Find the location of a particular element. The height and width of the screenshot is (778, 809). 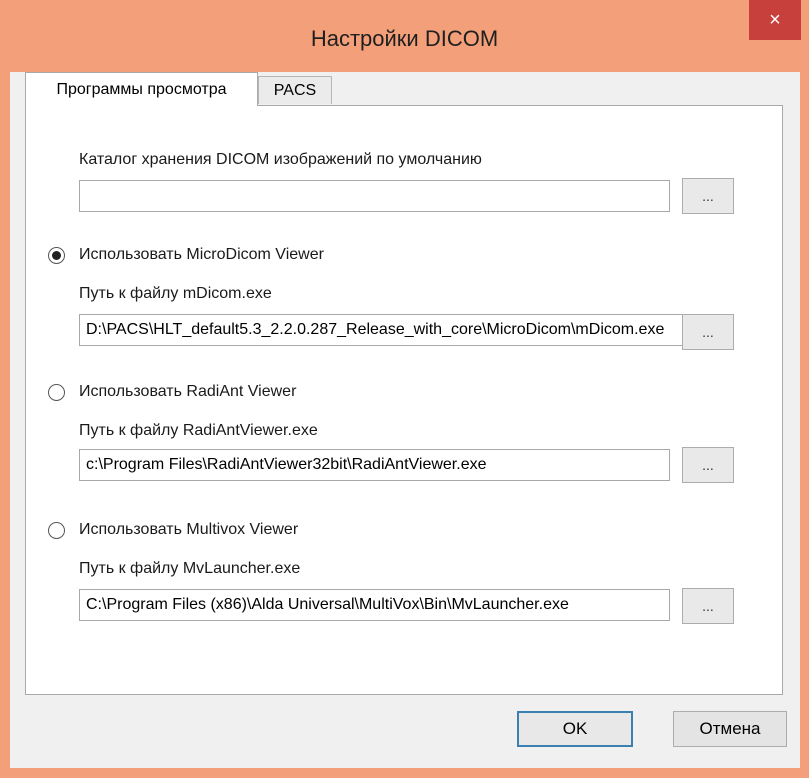

tab-pacs-label: PACS is located at coordinates (295, 90).